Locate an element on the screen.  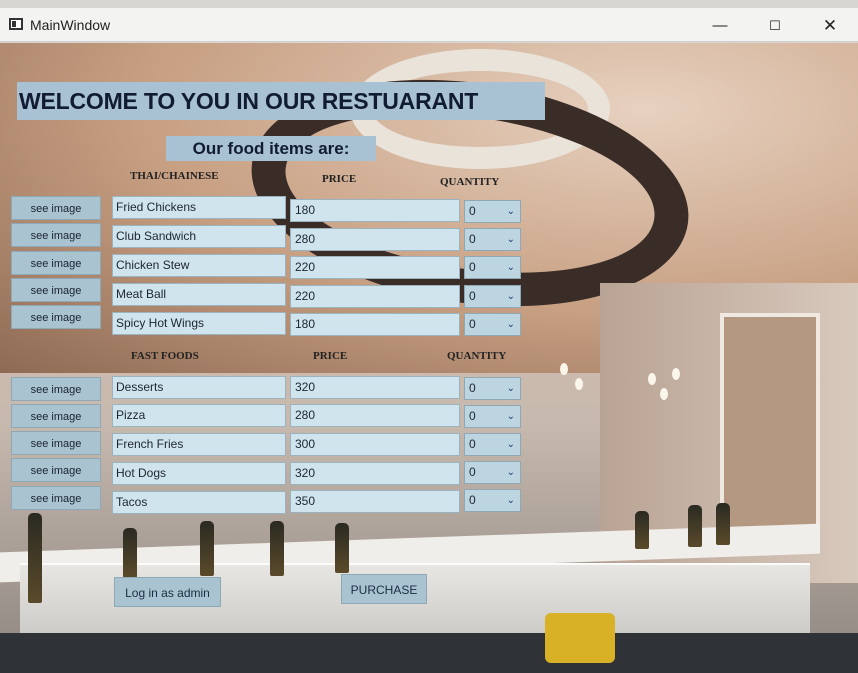
window-title: MainWindow is located at coordinates (70, 25).